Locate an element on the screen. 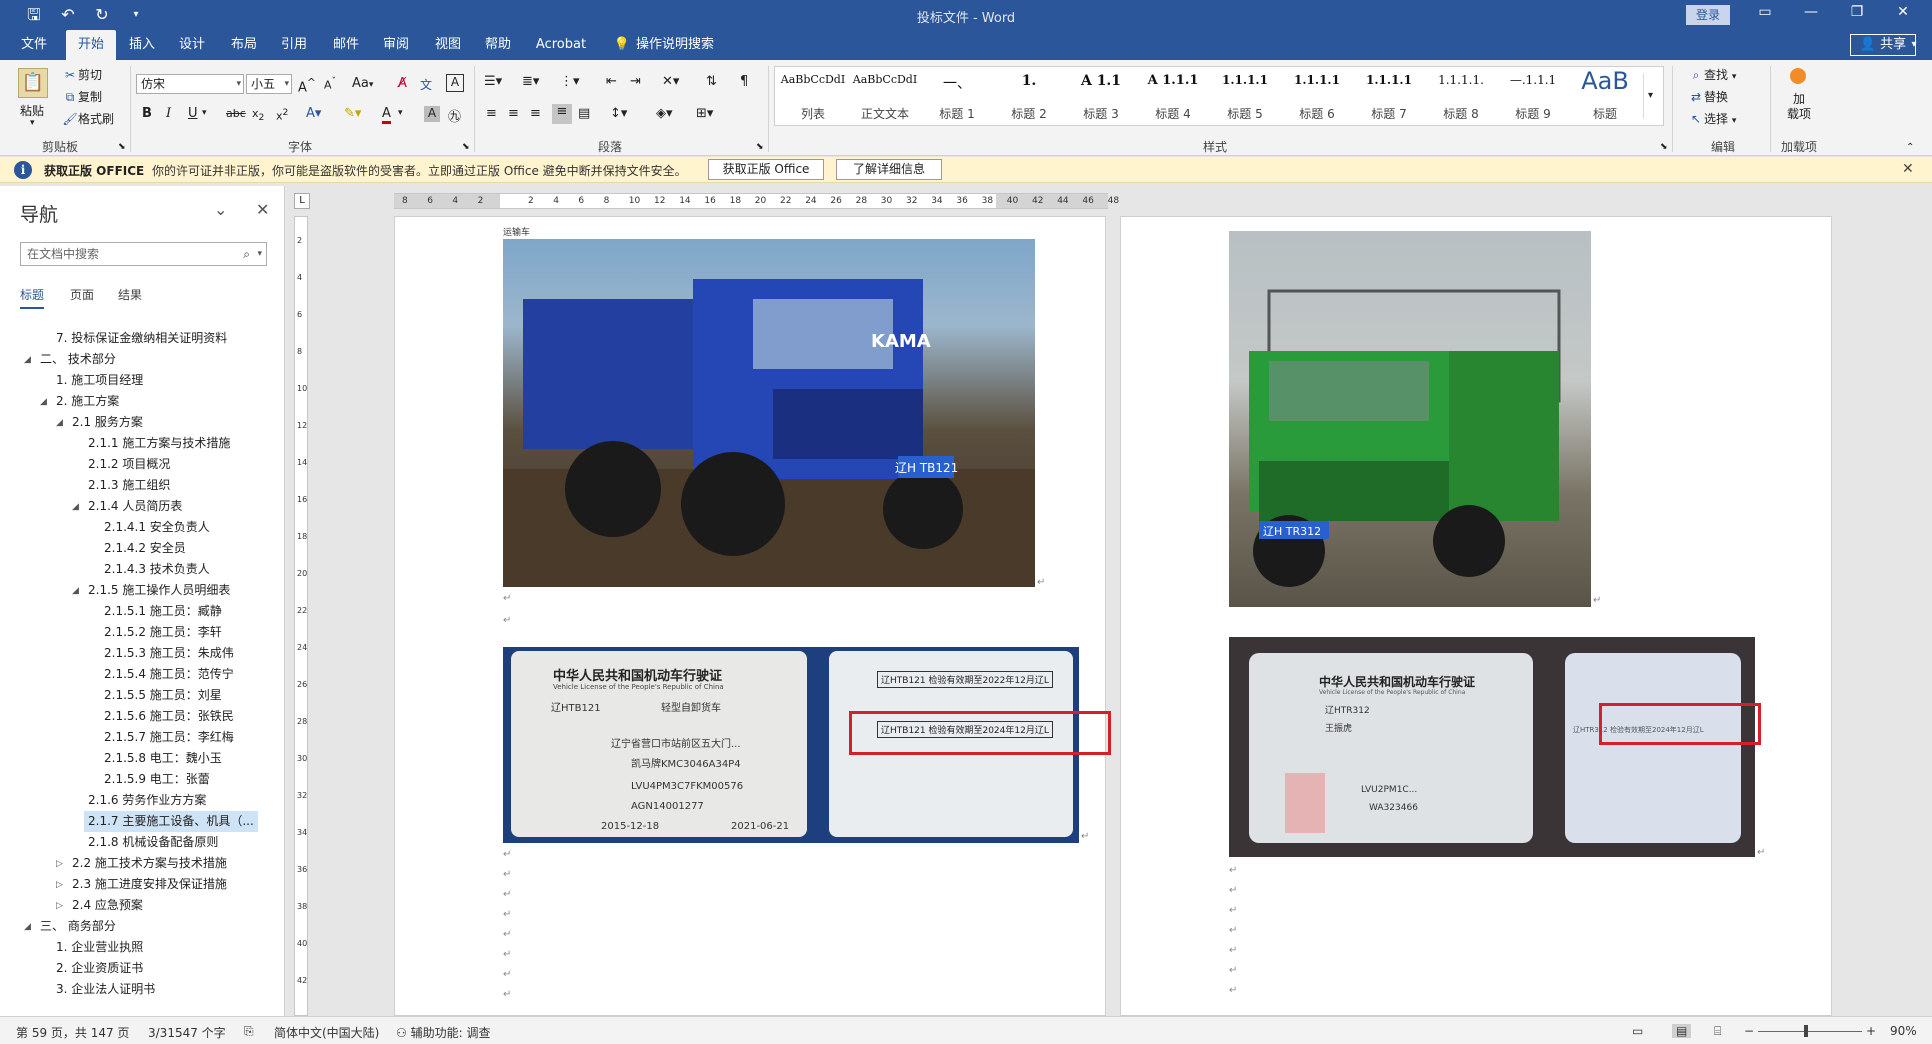 This screenshot has height=1044, width=1932. nav-tree-item: 3. 企业法人证明书 is located at coordinates (105, 989).